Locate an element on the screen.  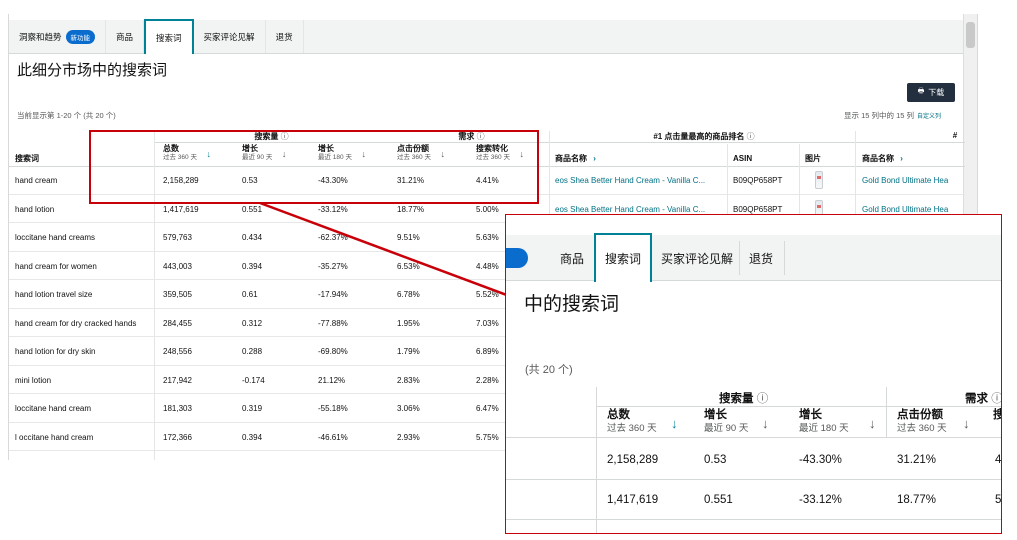
cell-term: hand cream is located at coordinates (36, 180).